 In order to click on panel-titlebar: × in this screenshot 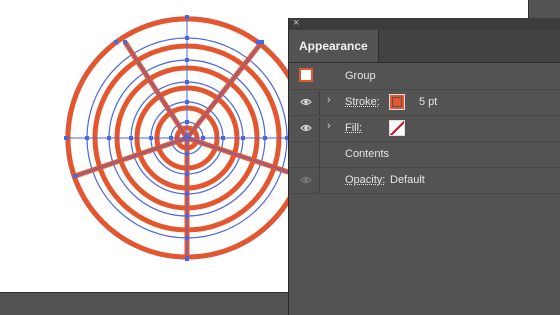, I will do `click(424, 23)`.